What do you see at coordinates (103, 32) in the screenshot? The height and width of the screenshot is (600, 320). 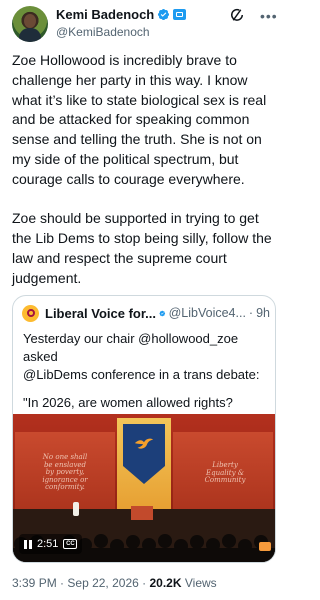 I see `author-handle: @KemiBadenoch` at bounding box center [103, 32].